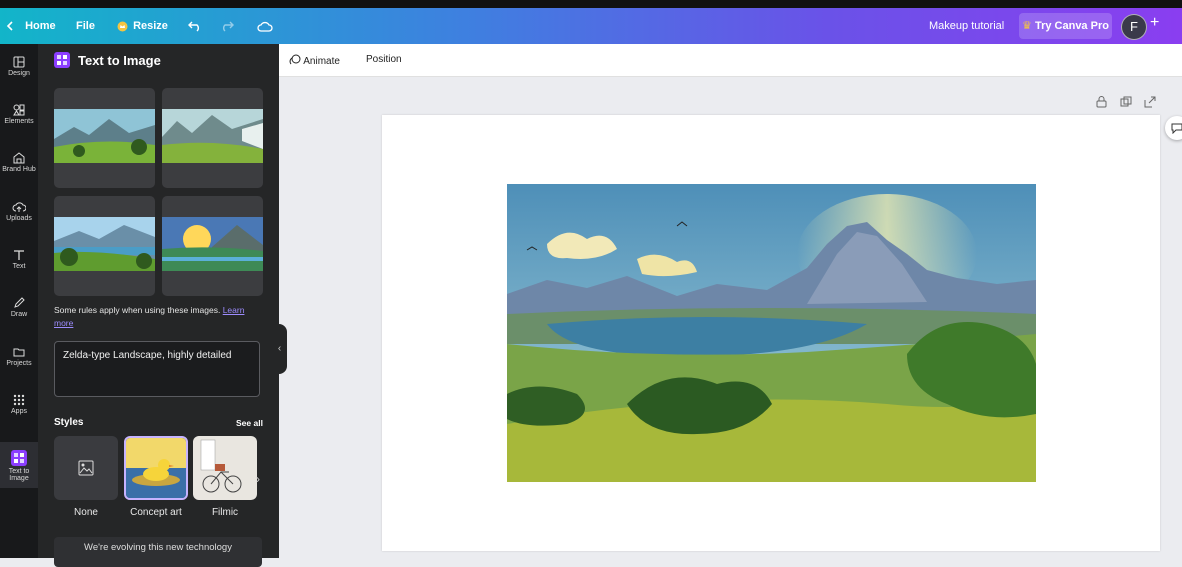  Describe the element at coordinates (1027, 26) in the screenshot. I see `crown-icon: ♛` at that location.